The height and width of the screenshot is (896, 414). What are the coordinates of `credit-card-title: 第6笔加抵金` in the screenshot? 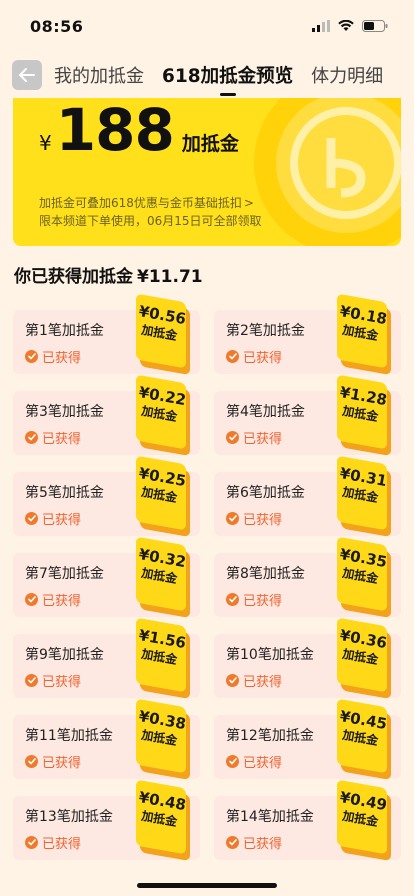 It's located at (265, 493).